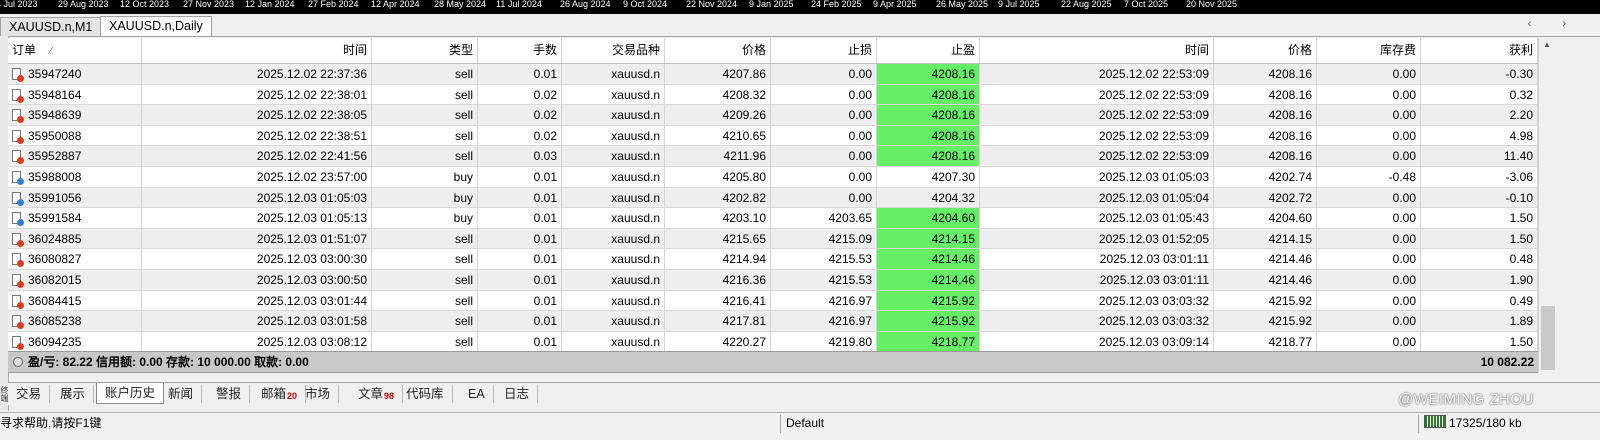  What do you see at coordinates (718, 50) in the screenshot?
I see `column-header-open-price: 价格` at bounding box center [718, 50].